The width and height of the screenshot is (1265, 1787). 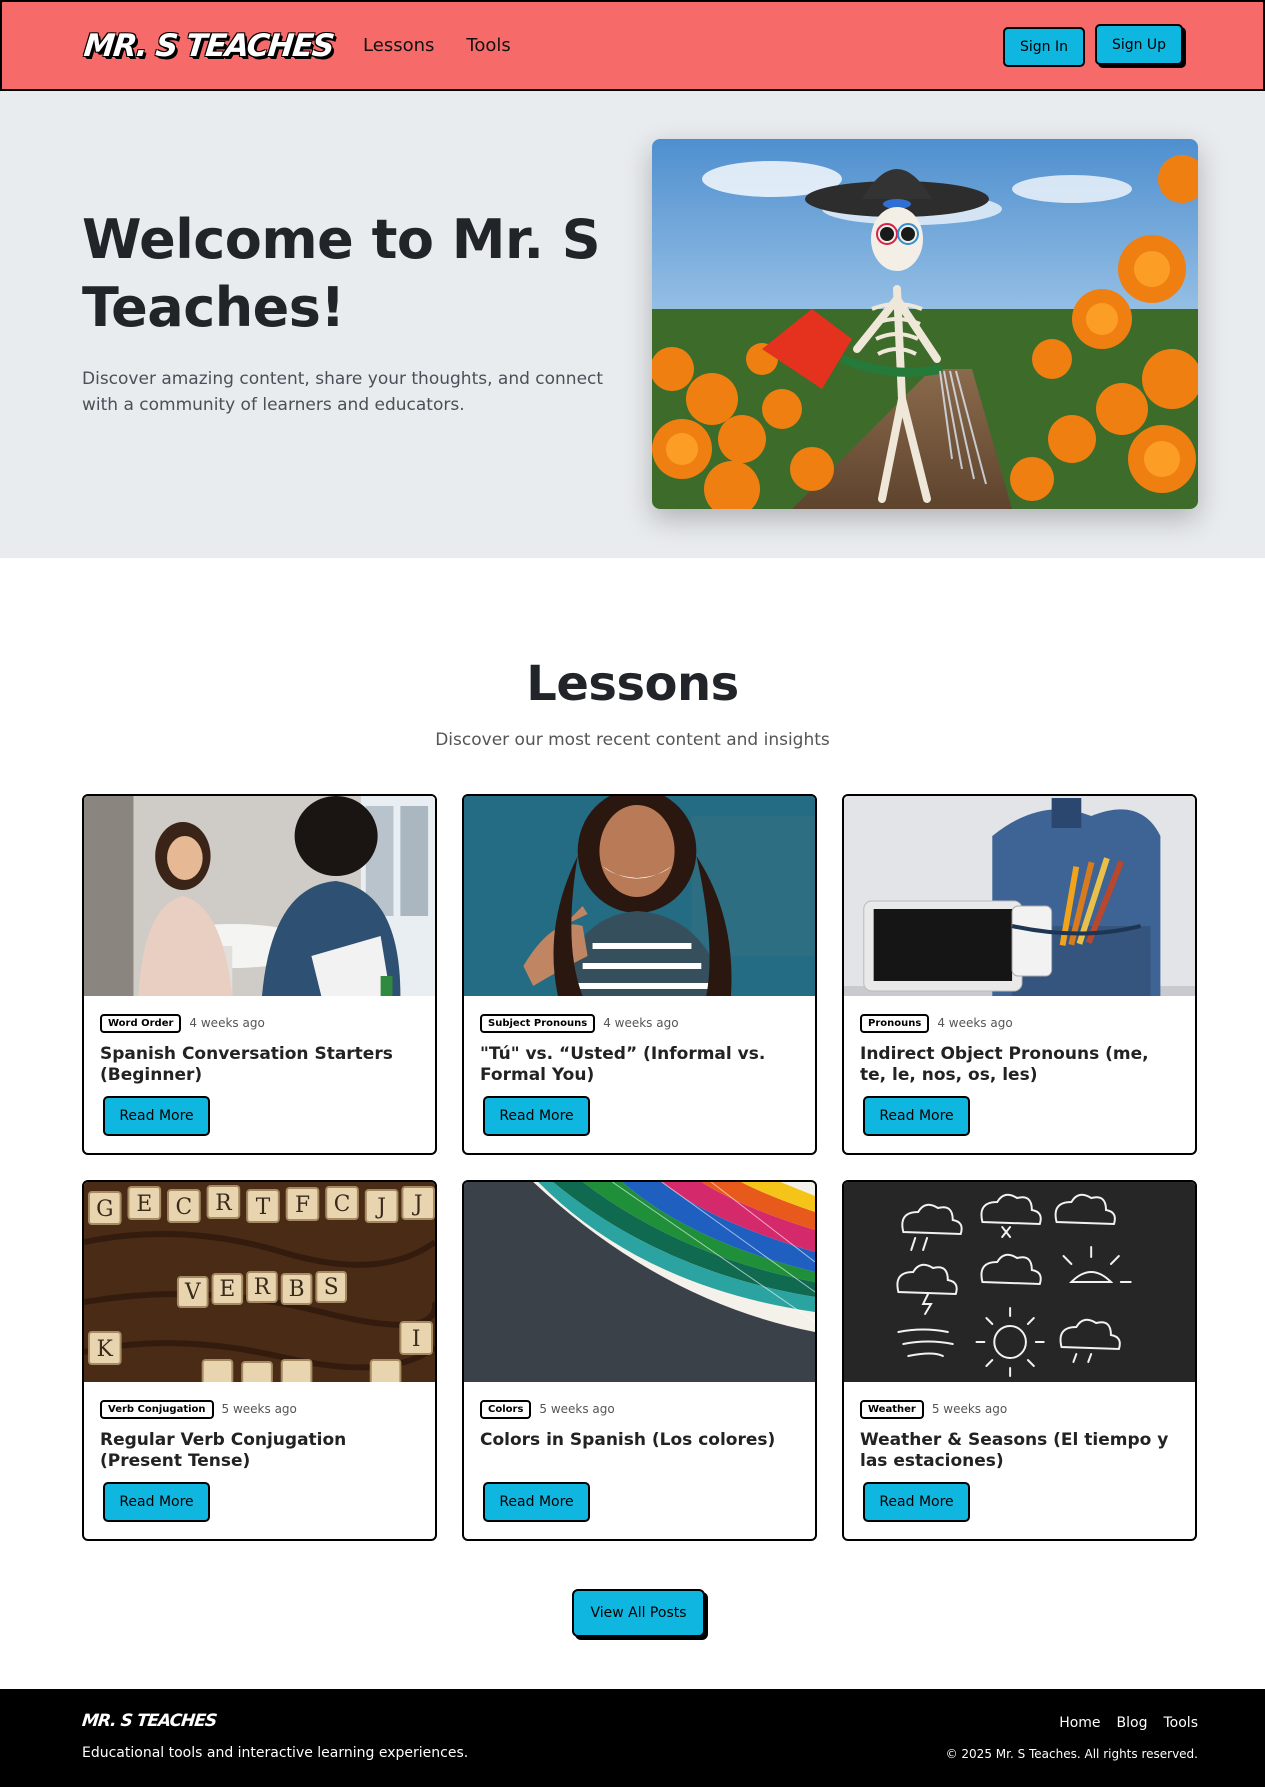 What do you see at coordinates (193, 1292) in the screenshot?
I see `svg-text: V` at bounding box center [193, 1292].